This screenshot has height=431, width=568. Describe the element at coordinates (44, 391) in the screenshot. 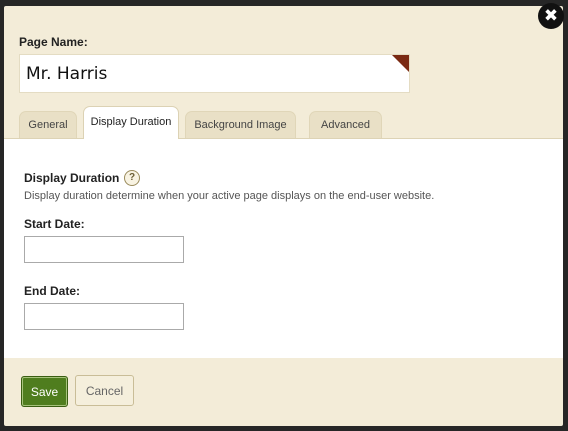

I see `save-button: Save` at that location.